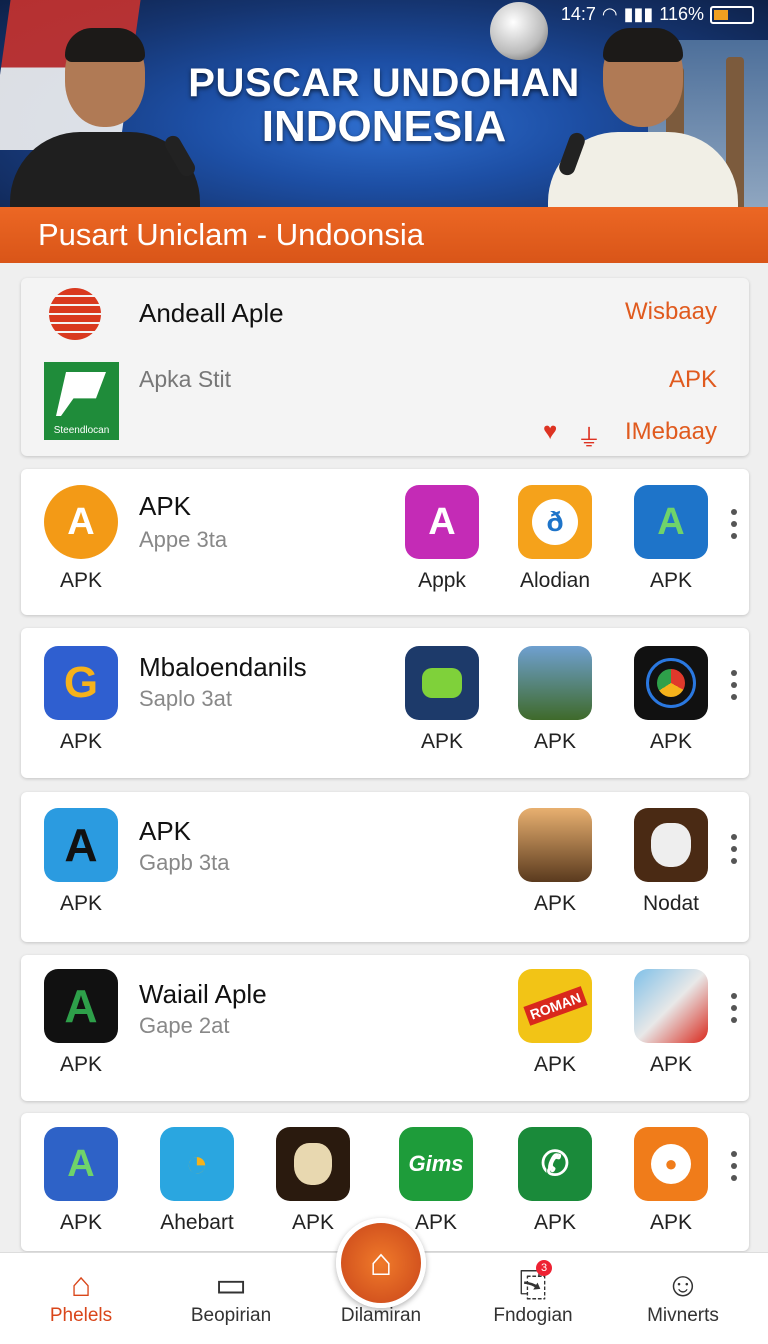  What do you see at coordinates (81, 401) in the screenshot?
I see `green-p-icon: Steendlocan` at bounding box center [81, 401].